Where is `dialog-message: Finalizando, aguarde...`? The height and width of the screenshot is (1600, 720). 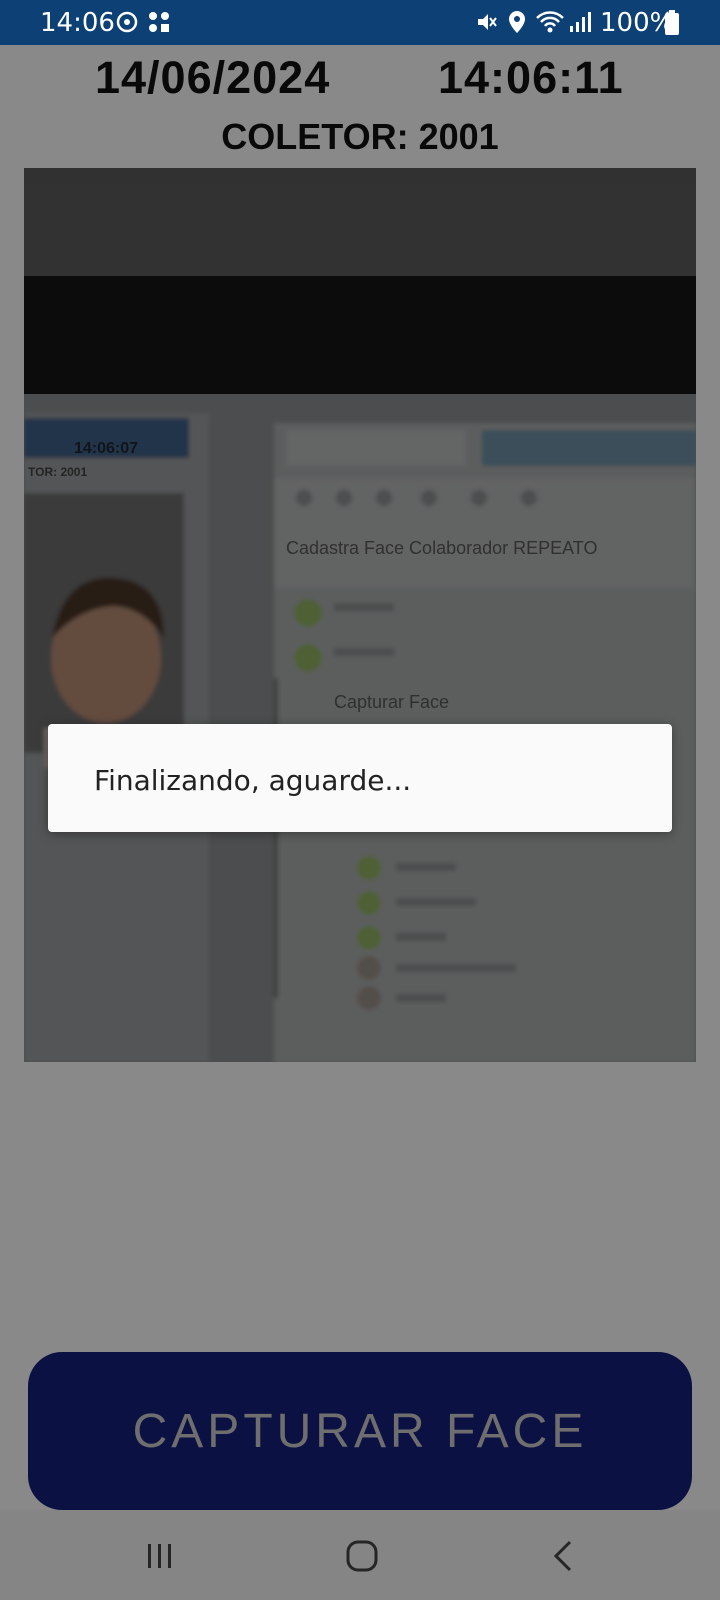
dialog-message: Finalizando, aguarde... is located at coordinates (253, 780).